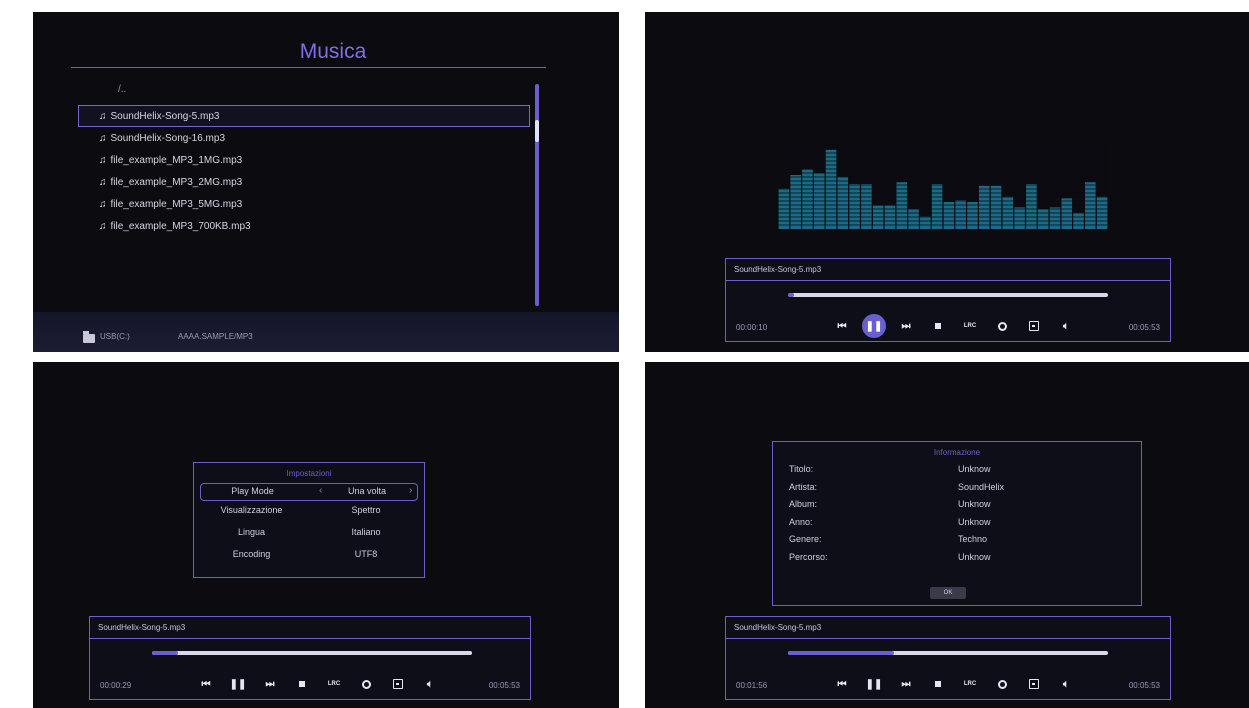 Image resolution: width=1249 pixels, height=708 pixels. What do you see at coordinates (981, 486) in the screenshot?
I see `info-value: SoundHelix` at bounding box center [981, 486].